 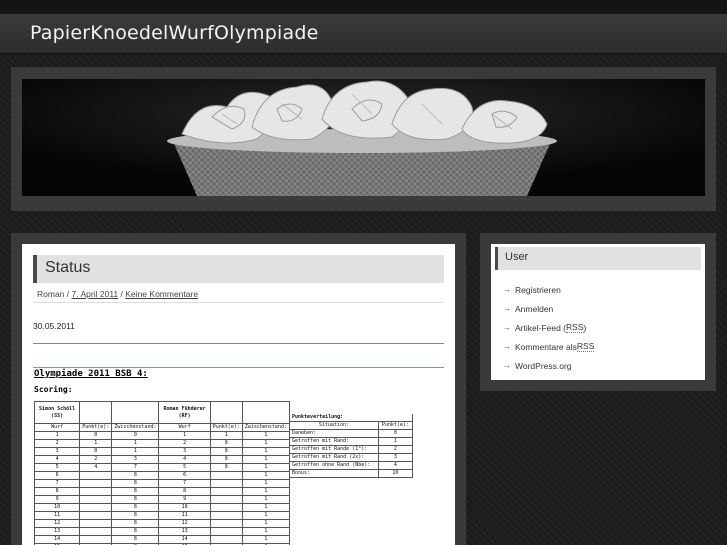 I want to click on table-row: 547501, so click(x=162, y=467).